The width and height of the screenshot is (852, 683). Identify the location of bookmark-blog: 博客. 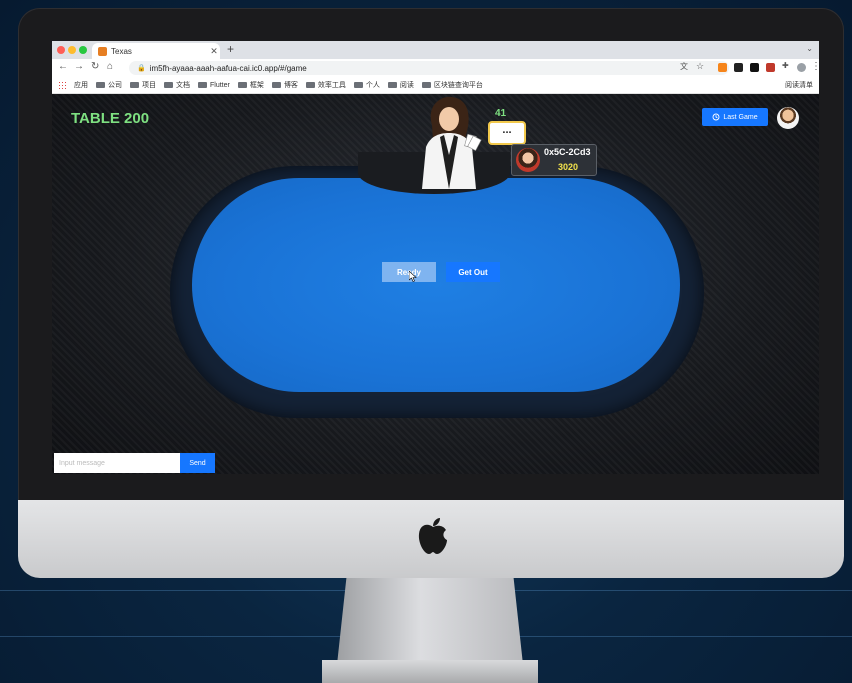
(284, 85).